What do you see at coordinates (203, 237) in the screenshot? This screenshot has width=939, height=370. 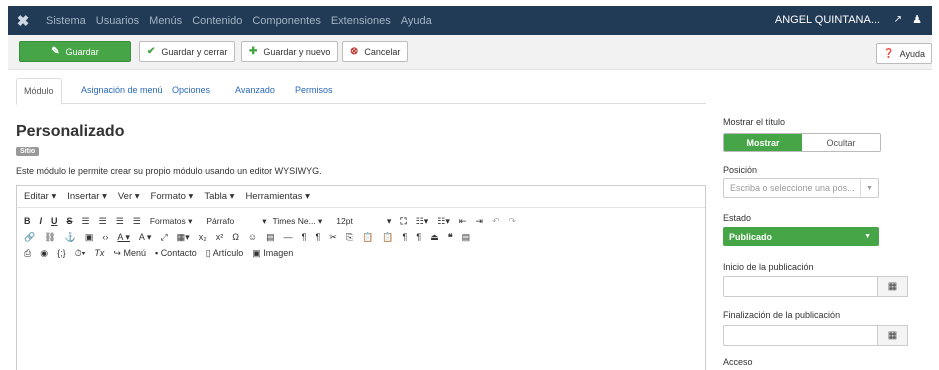 I see `subscript-icon: x₂` at bounding box center [203, 237].